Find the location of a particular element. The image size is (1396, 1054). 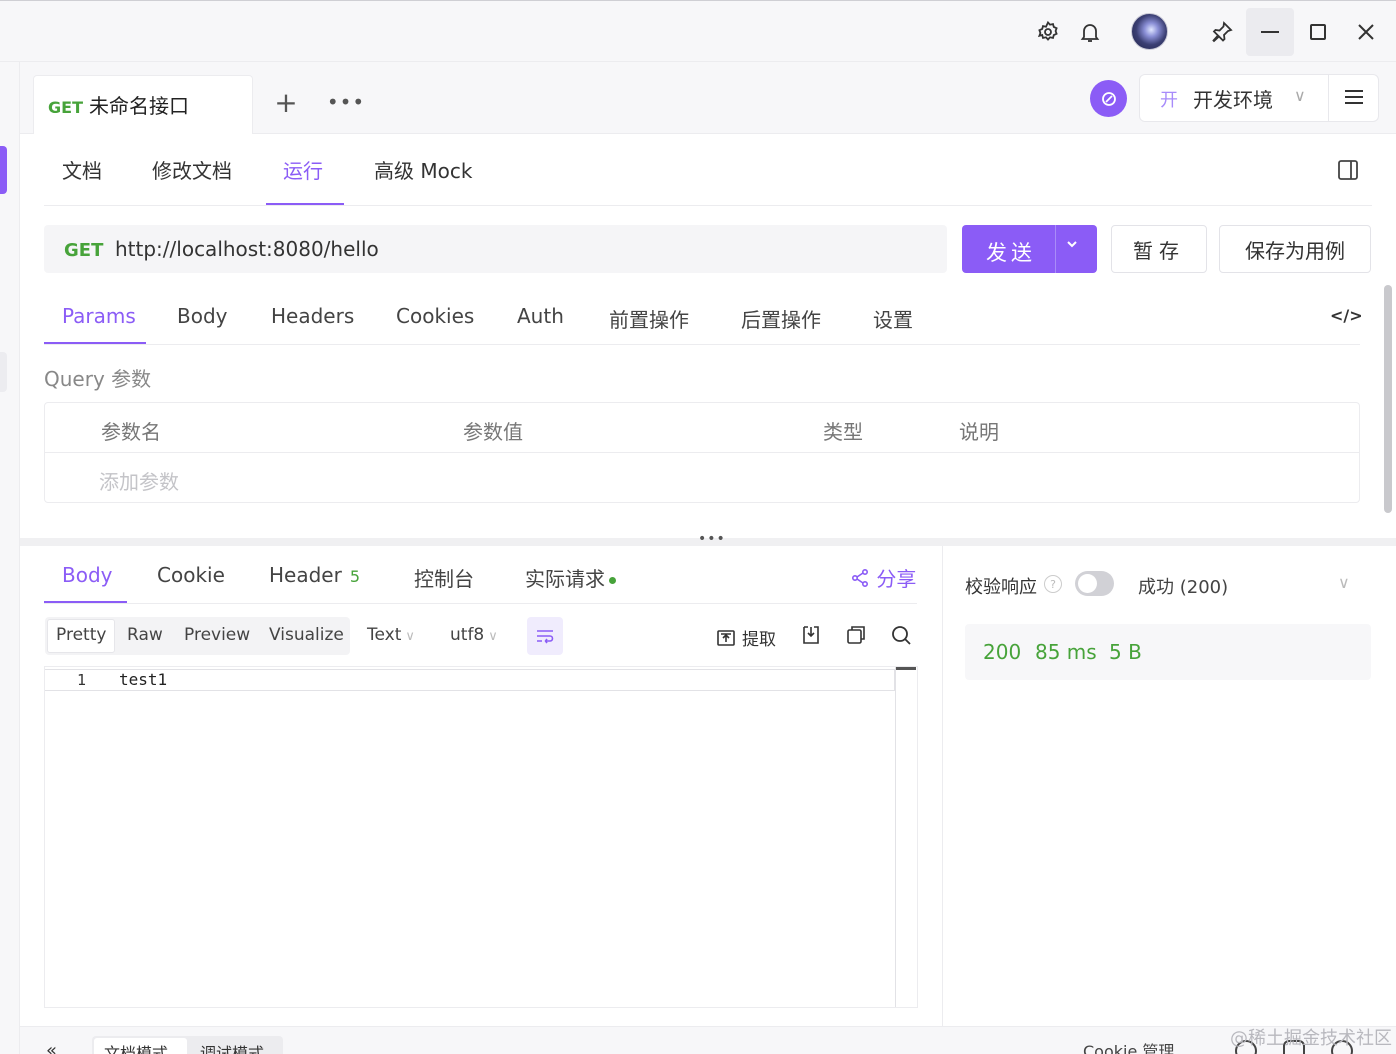

header-count-badge: 5 is located at coordinates (355, 576).